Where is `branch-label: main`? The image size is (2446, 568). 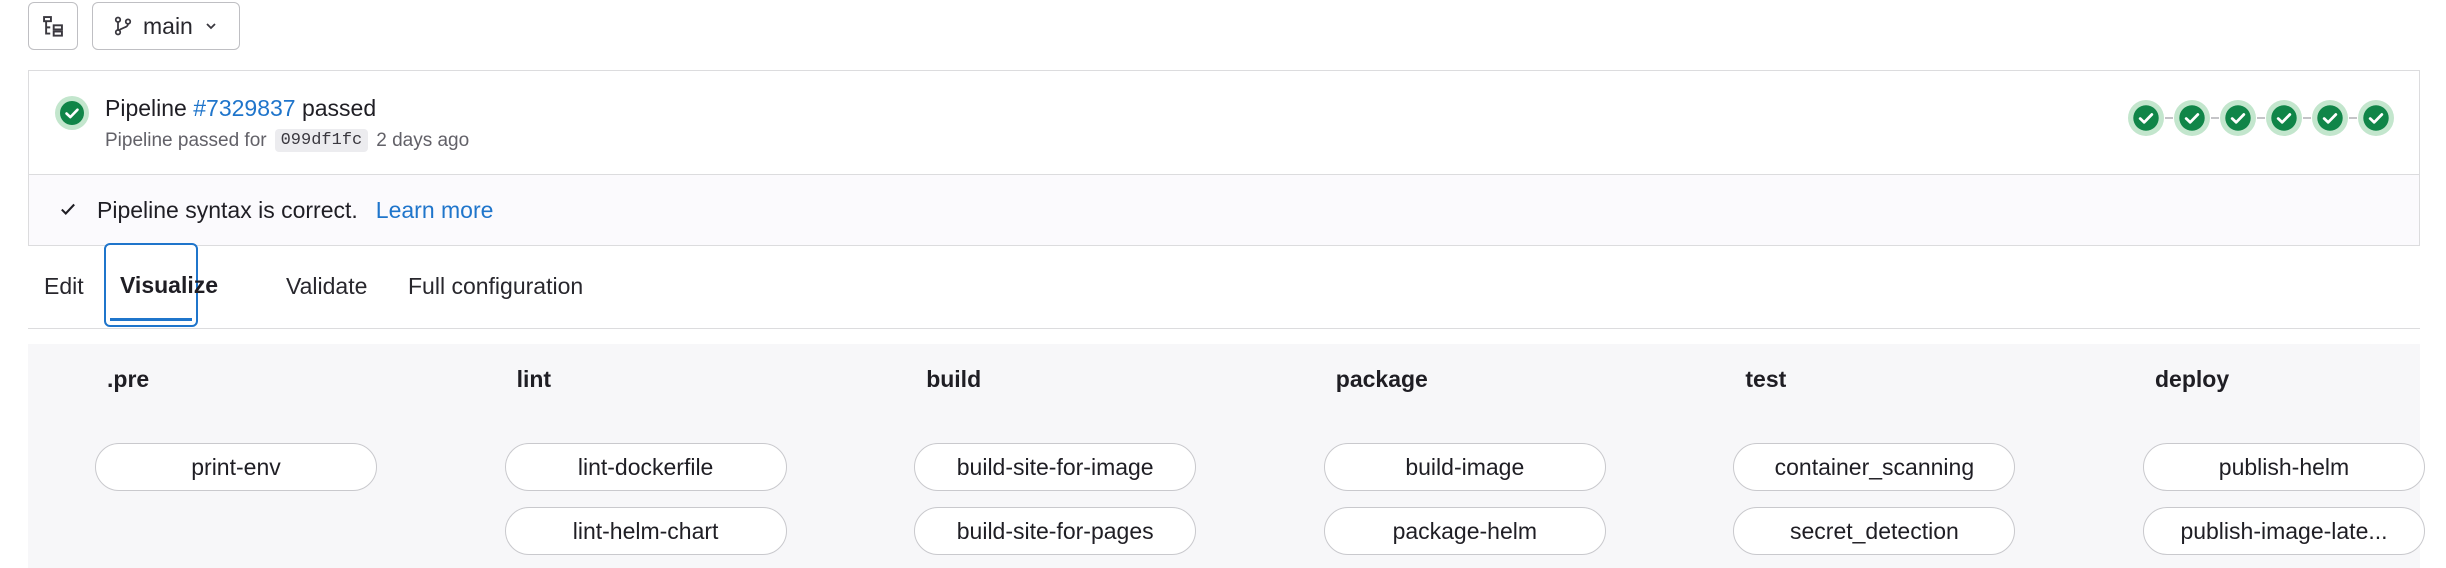
branch-label: main is located at coordinates (168, 25).